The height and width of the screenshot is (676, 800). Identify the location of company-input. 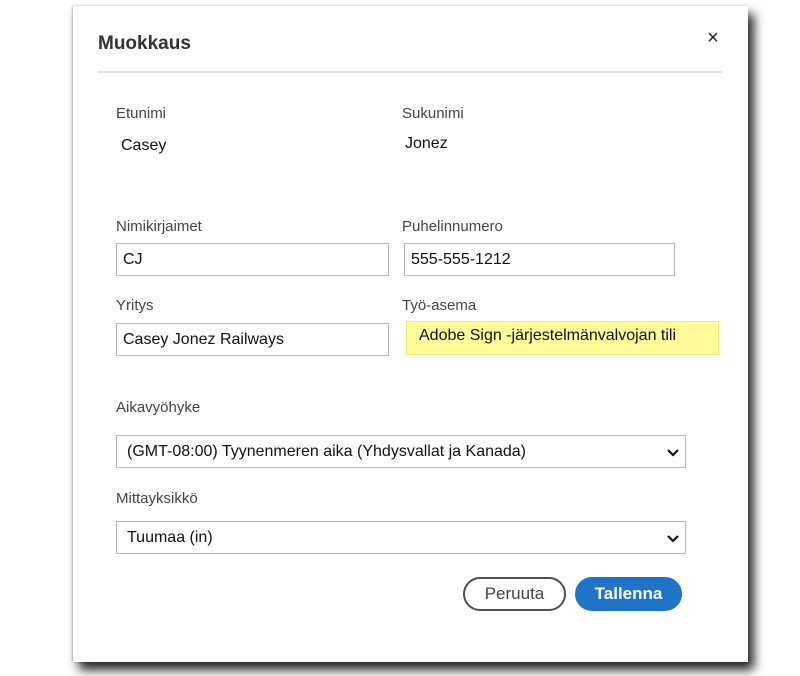
(252, 339).